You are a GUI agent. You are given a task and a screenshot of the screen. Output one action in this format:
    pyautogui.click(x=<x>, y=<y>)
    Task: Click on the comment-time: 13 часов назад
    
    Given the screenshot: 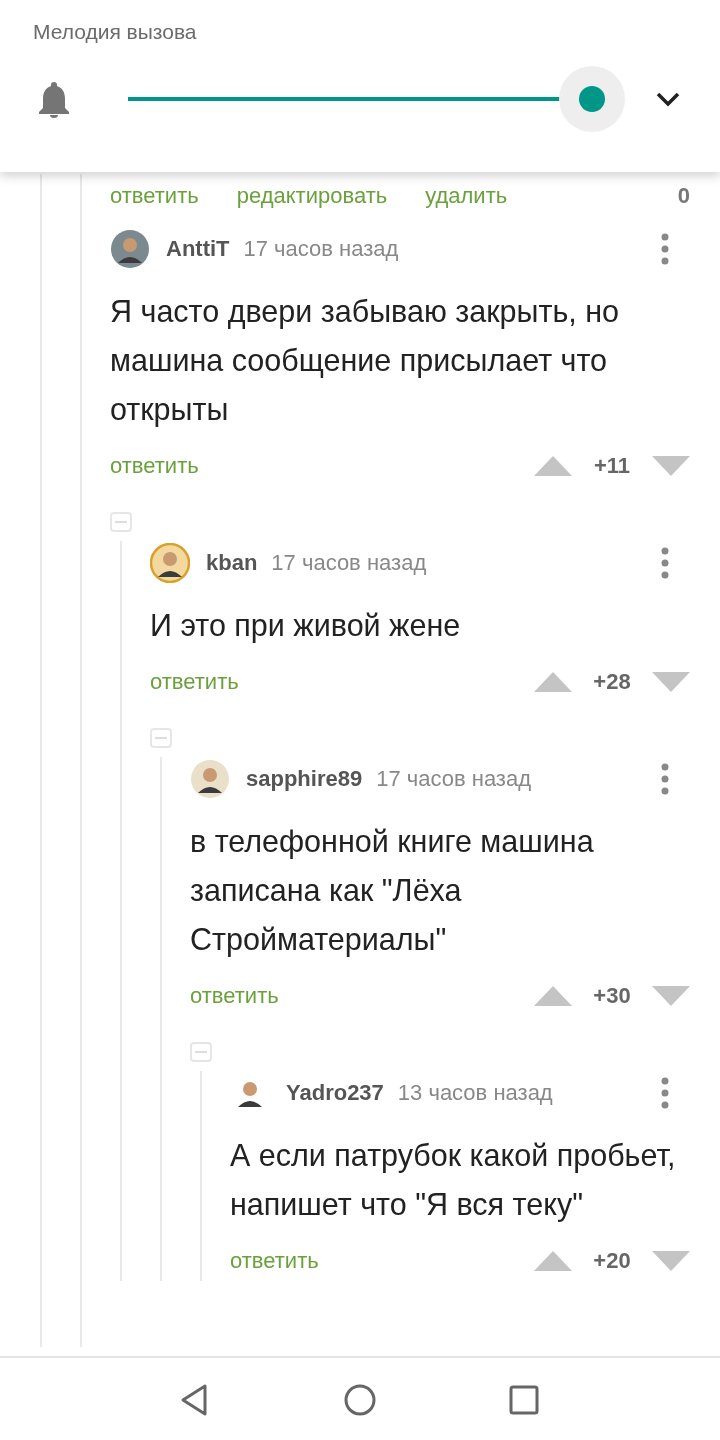 What is the action you would take?
    pyautogui.click(x=475, y=1093)
    